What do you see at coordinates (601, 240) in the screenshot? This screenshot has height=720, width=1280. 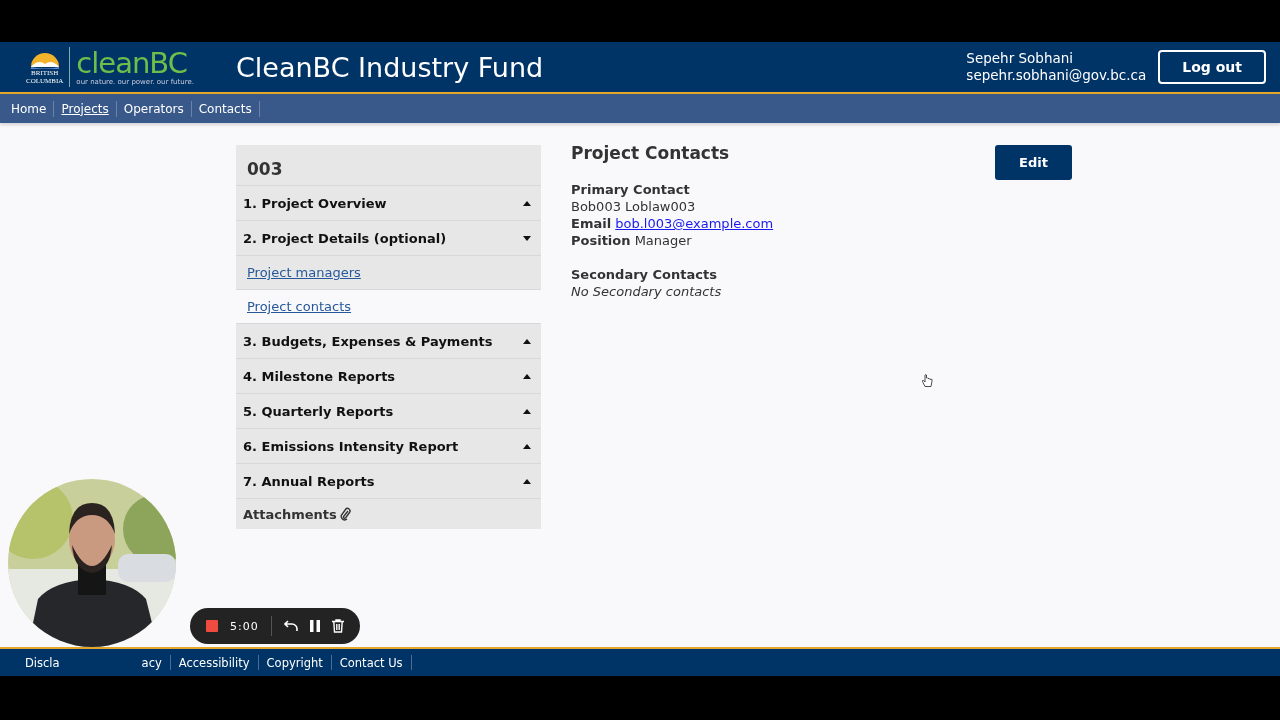 I see `field-label: Position` at bounding box center [601, 240].